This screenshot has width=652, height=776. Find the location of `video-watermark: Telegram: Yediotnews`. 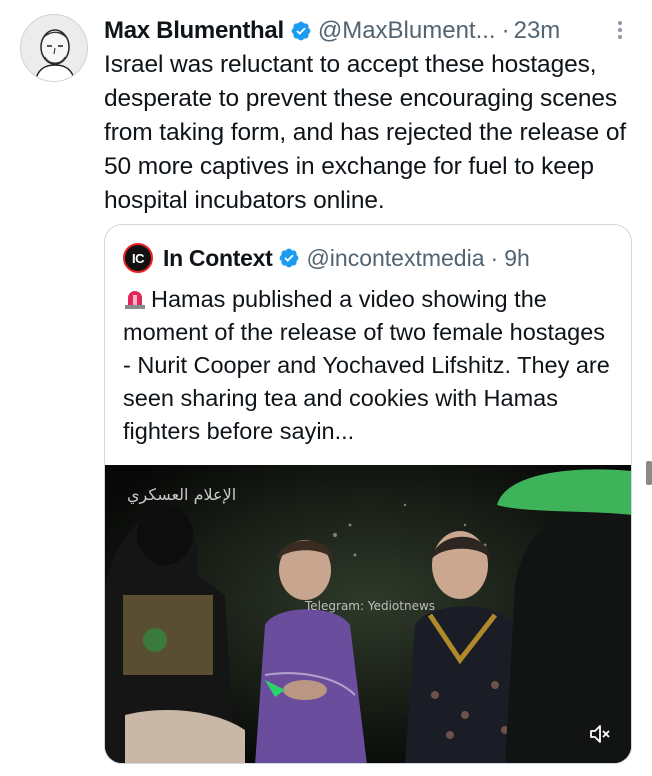

video-watermark: Telegram: Yediotnews is located at coordinates (370, 606).